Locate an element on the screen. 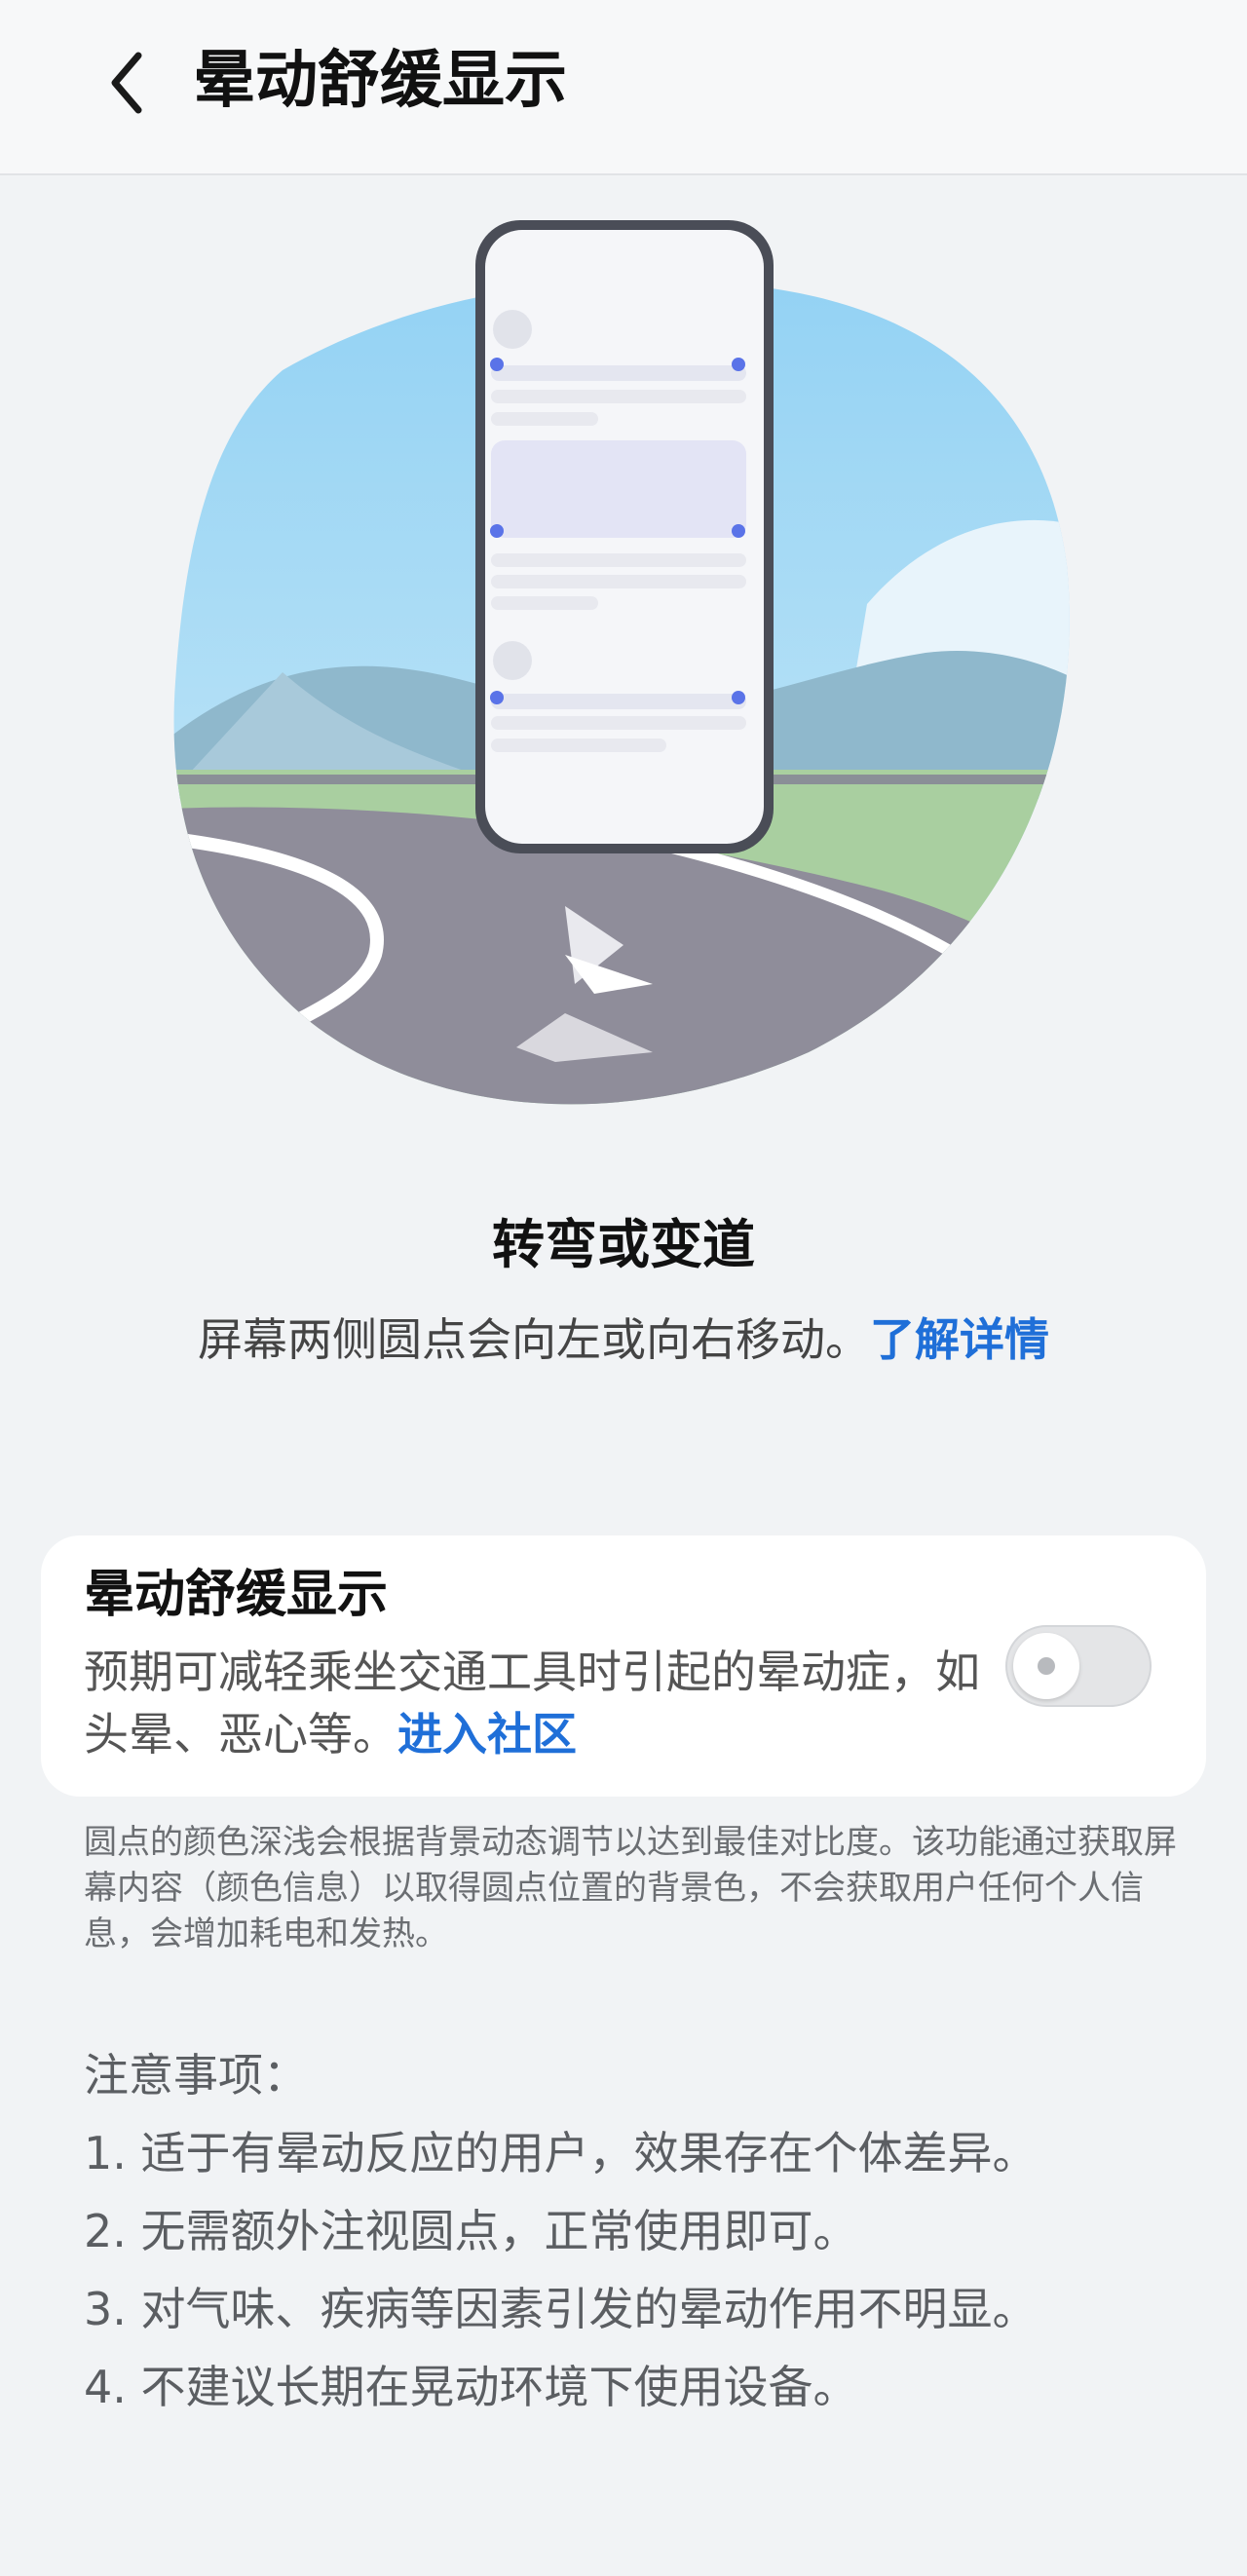  toggle-knob is located at coordinates (1046, 1666).